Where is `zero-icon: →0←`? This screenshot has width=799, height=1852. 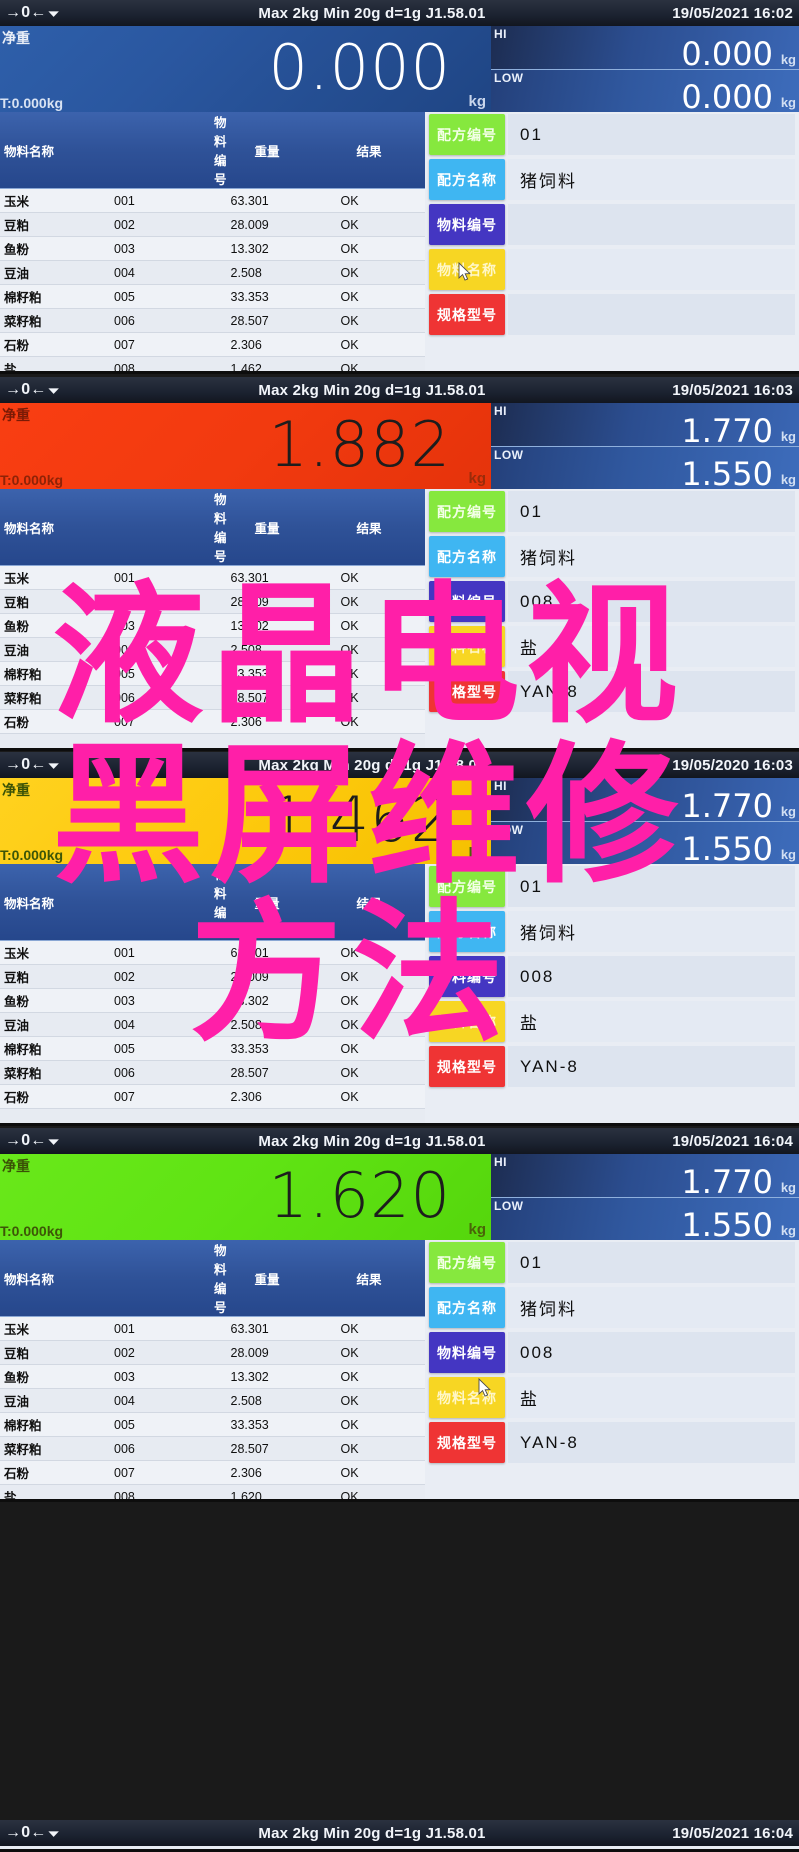
zero-icon: →0← is located at coordinates (26, 389).